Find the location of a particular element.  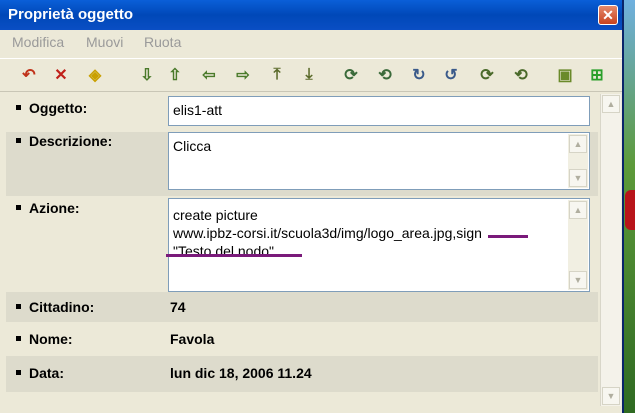

annotation-underline-sign is located at coordinates (508, 236).